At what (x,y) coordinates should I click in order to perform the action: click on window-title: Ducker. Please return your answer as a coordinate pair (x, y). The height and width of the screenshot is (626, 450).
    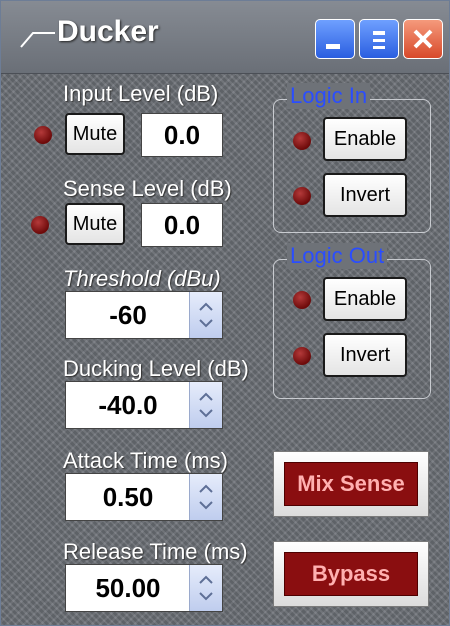
    Looking at the image, I should click on (108, 31).